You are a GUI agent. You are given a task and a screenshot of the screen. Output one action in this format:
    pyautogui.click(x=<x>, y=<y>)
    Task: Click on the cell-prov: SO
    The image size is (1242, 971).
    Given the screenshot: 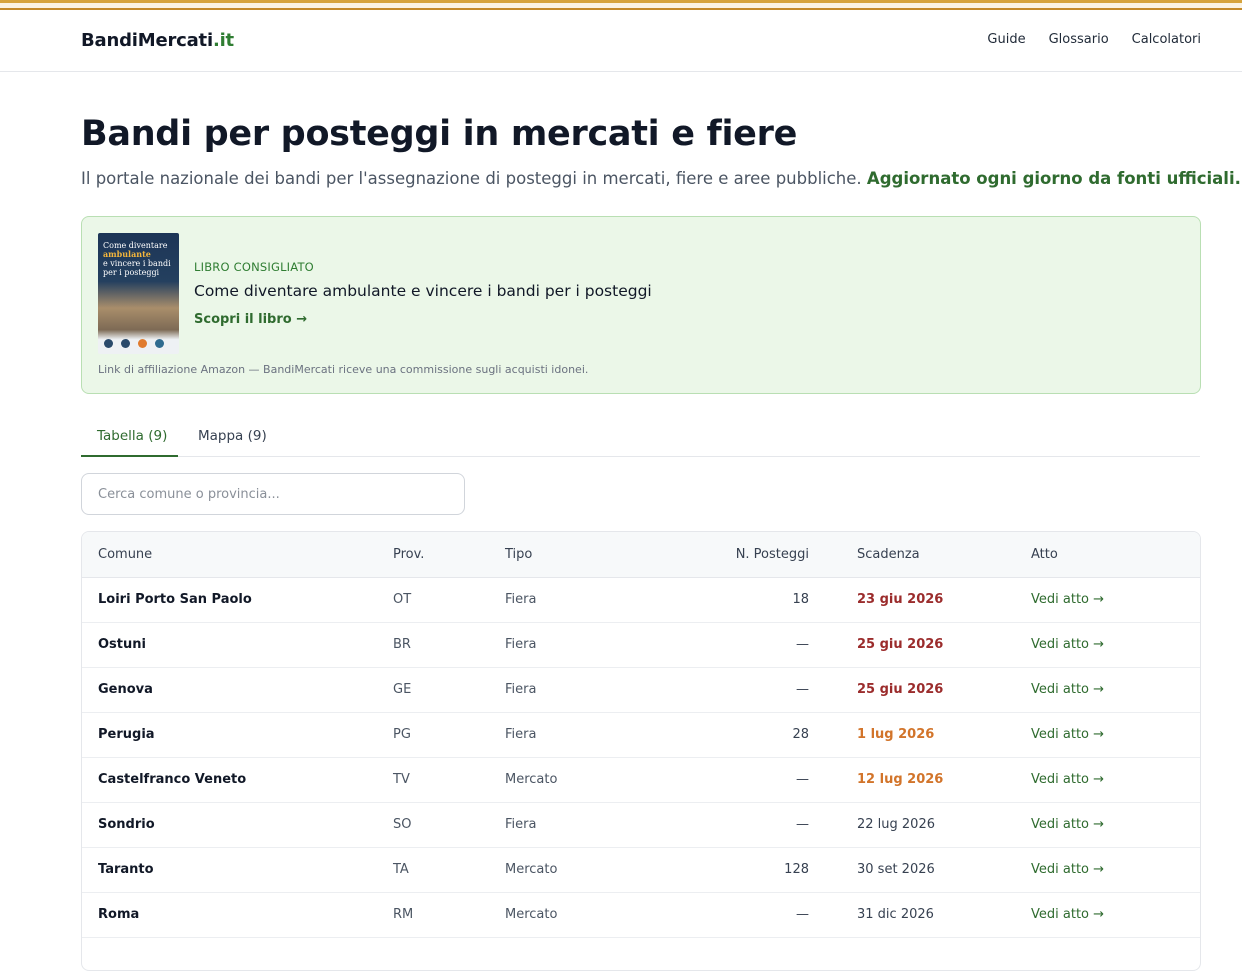 What is the action you would take?
    pyautogui.click(x=402, y=824)
    